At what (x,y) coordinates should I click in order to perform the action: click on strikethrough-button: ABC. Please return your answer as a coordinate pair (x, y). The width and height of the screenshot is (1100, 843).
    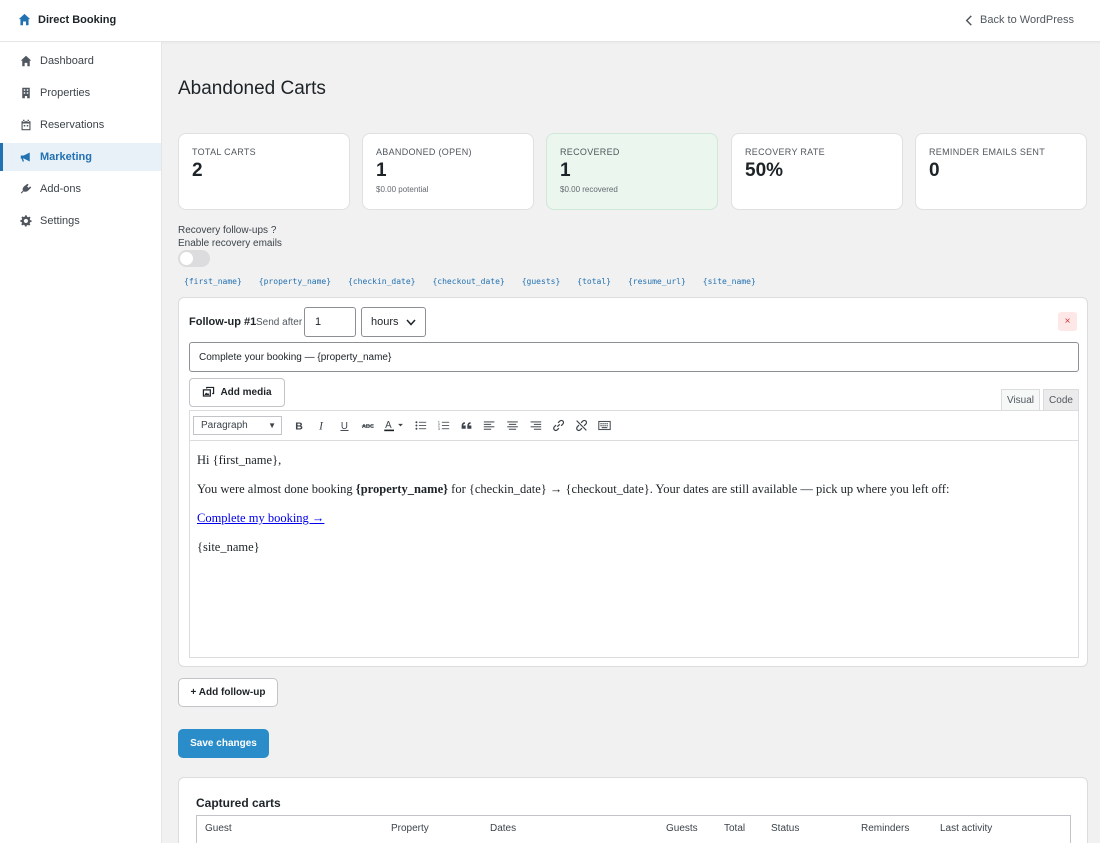
    Looking at the image, I should click on (367, 426).